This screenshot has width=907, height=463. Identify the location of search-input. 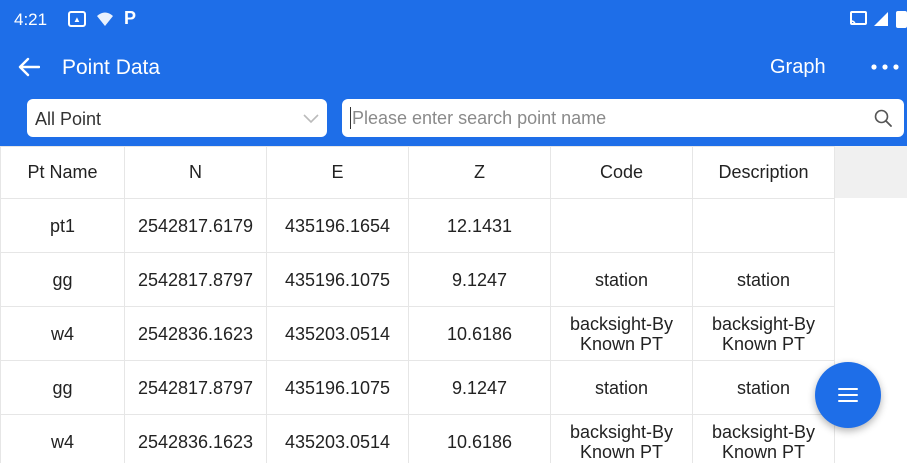
(602, 118).